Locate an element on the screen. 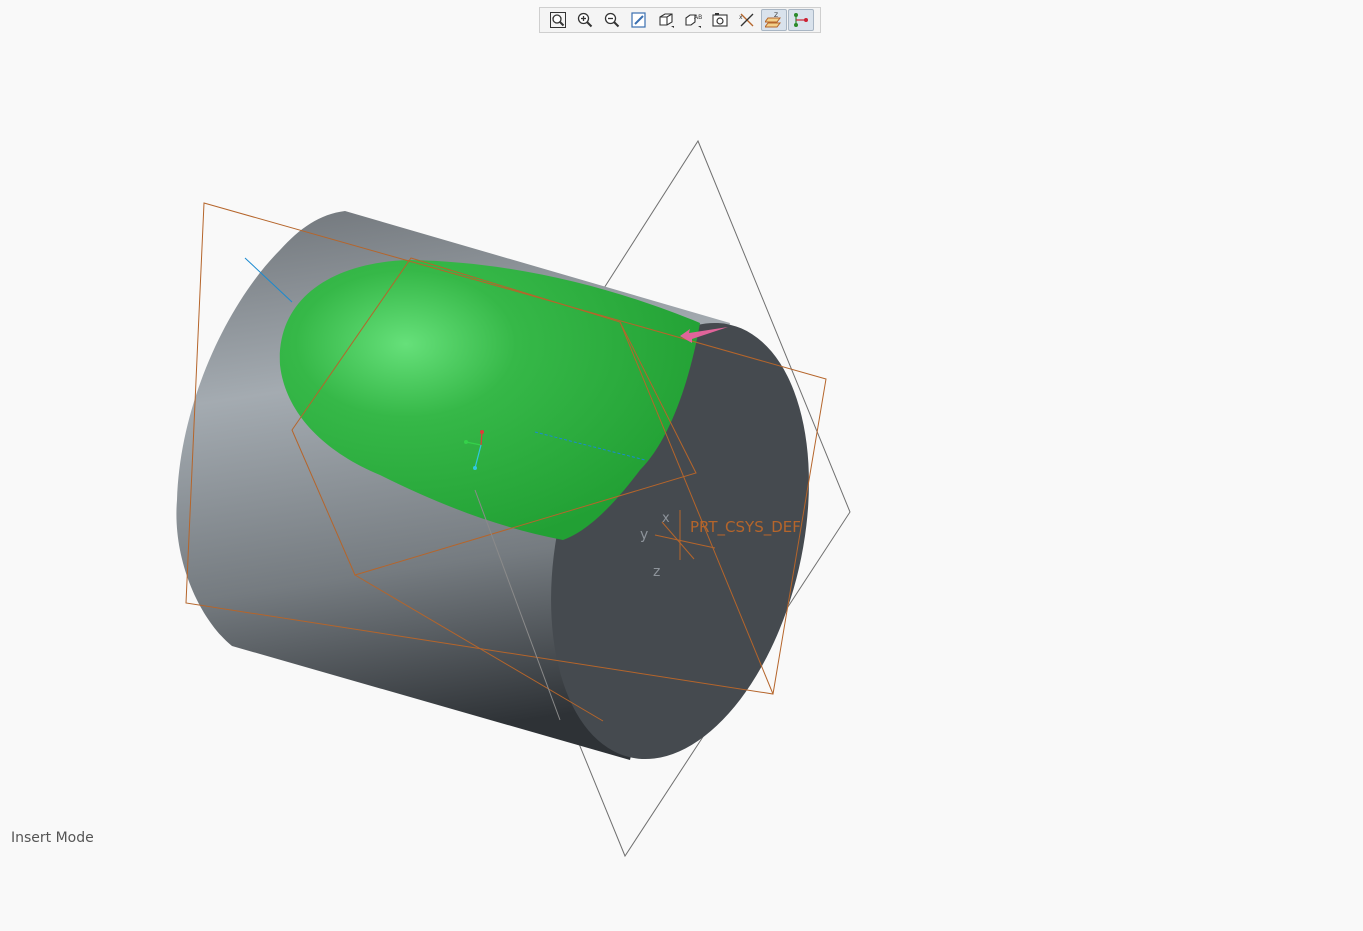 The width and height of the screenshot is (1363, 931). csys-axis-x-label: x is located at coordinates (666, 518).